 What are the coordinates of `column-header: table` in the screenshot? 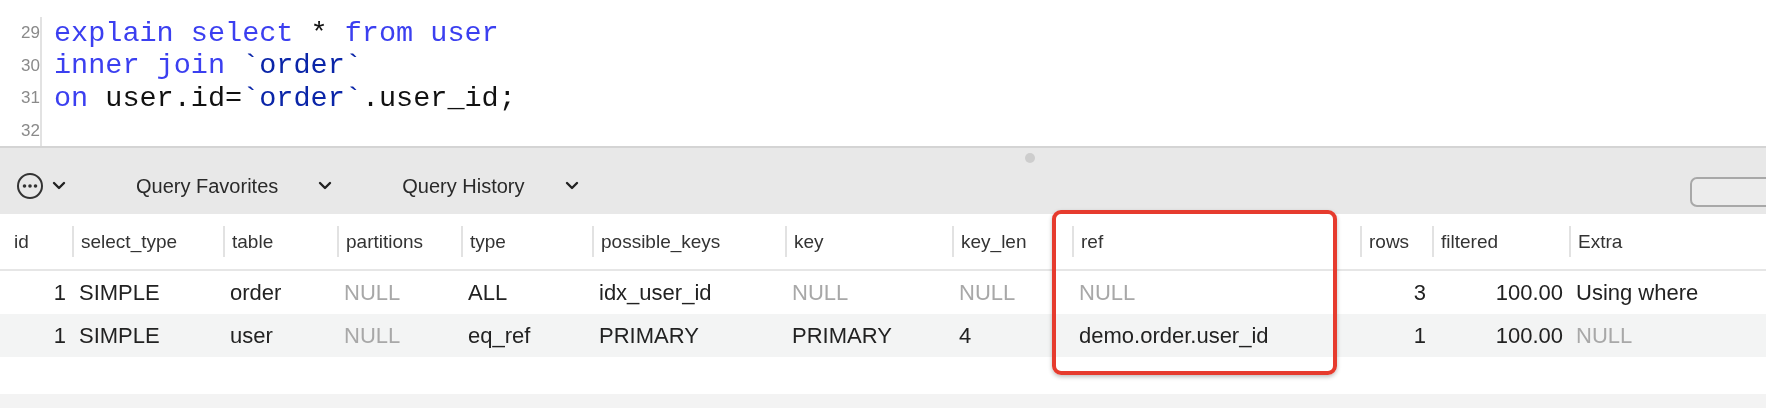 It's located at (280, 241).